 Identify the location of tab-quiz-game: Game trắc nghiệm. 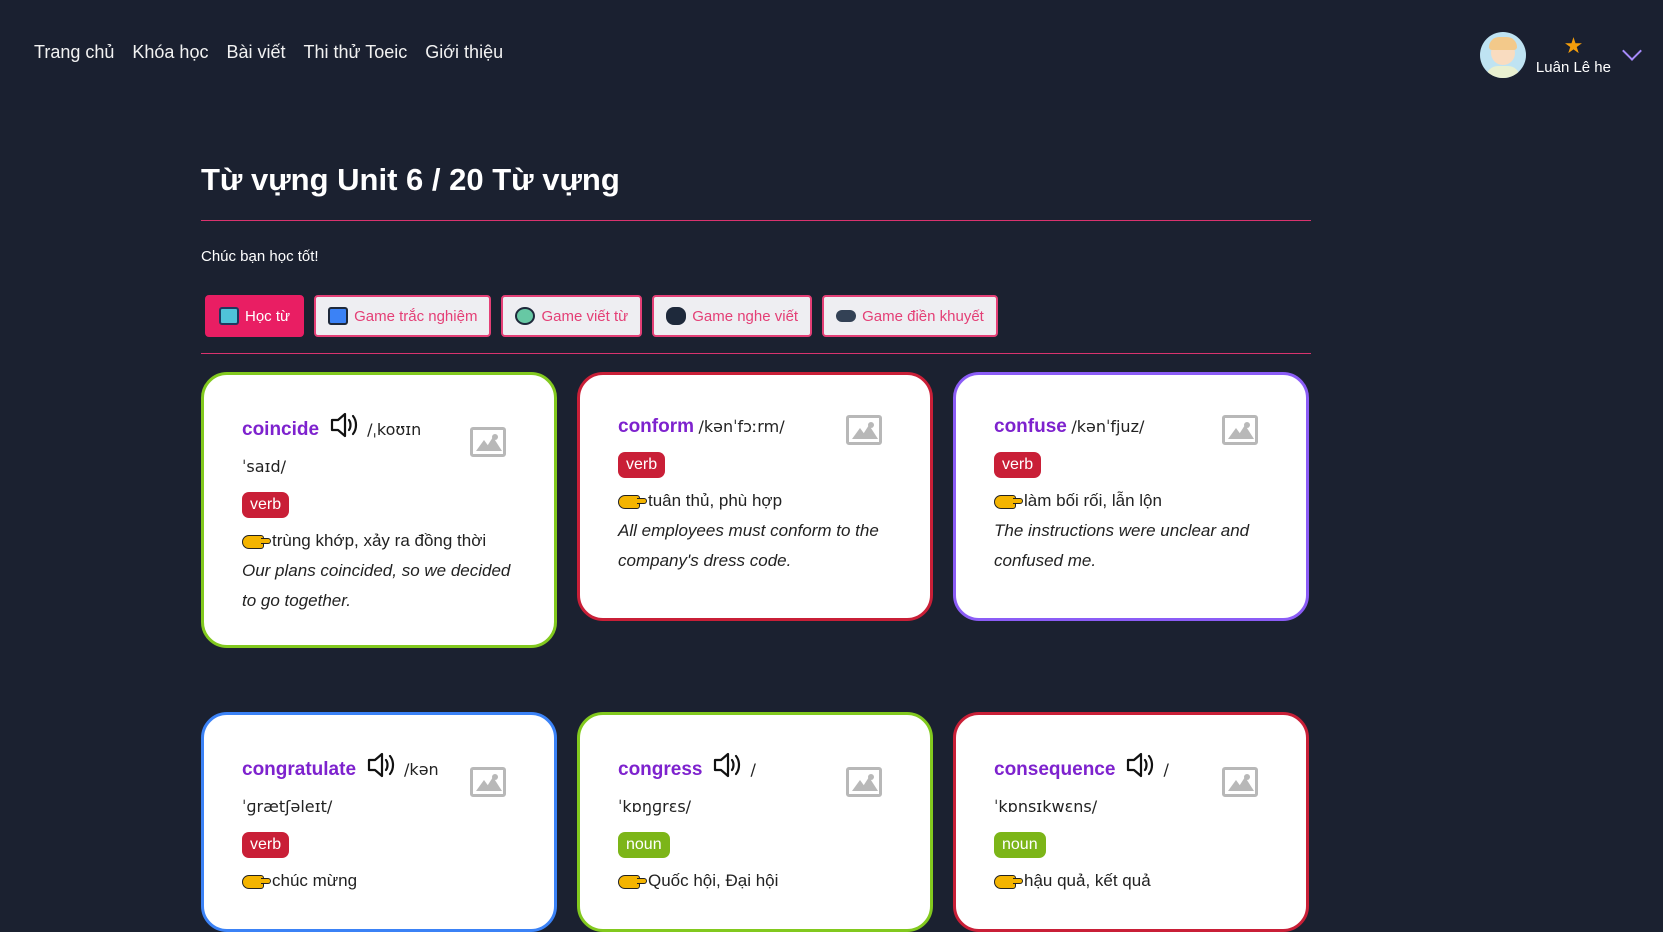
(403, 316).